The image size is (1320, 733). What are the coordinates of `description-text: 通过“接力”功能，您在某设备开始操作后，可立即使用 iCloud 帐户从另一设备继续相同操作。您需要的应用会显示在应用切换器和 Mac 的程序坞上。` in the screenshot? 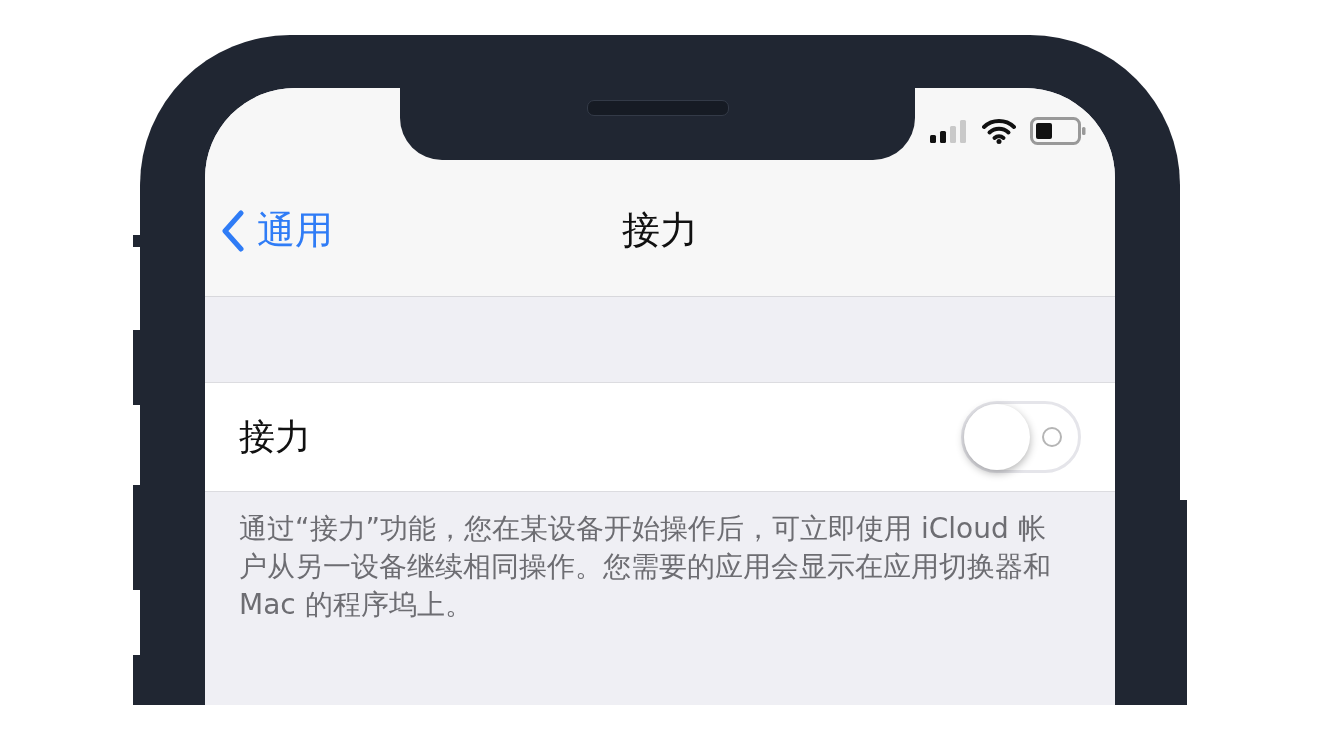 It's located at (645, 567).